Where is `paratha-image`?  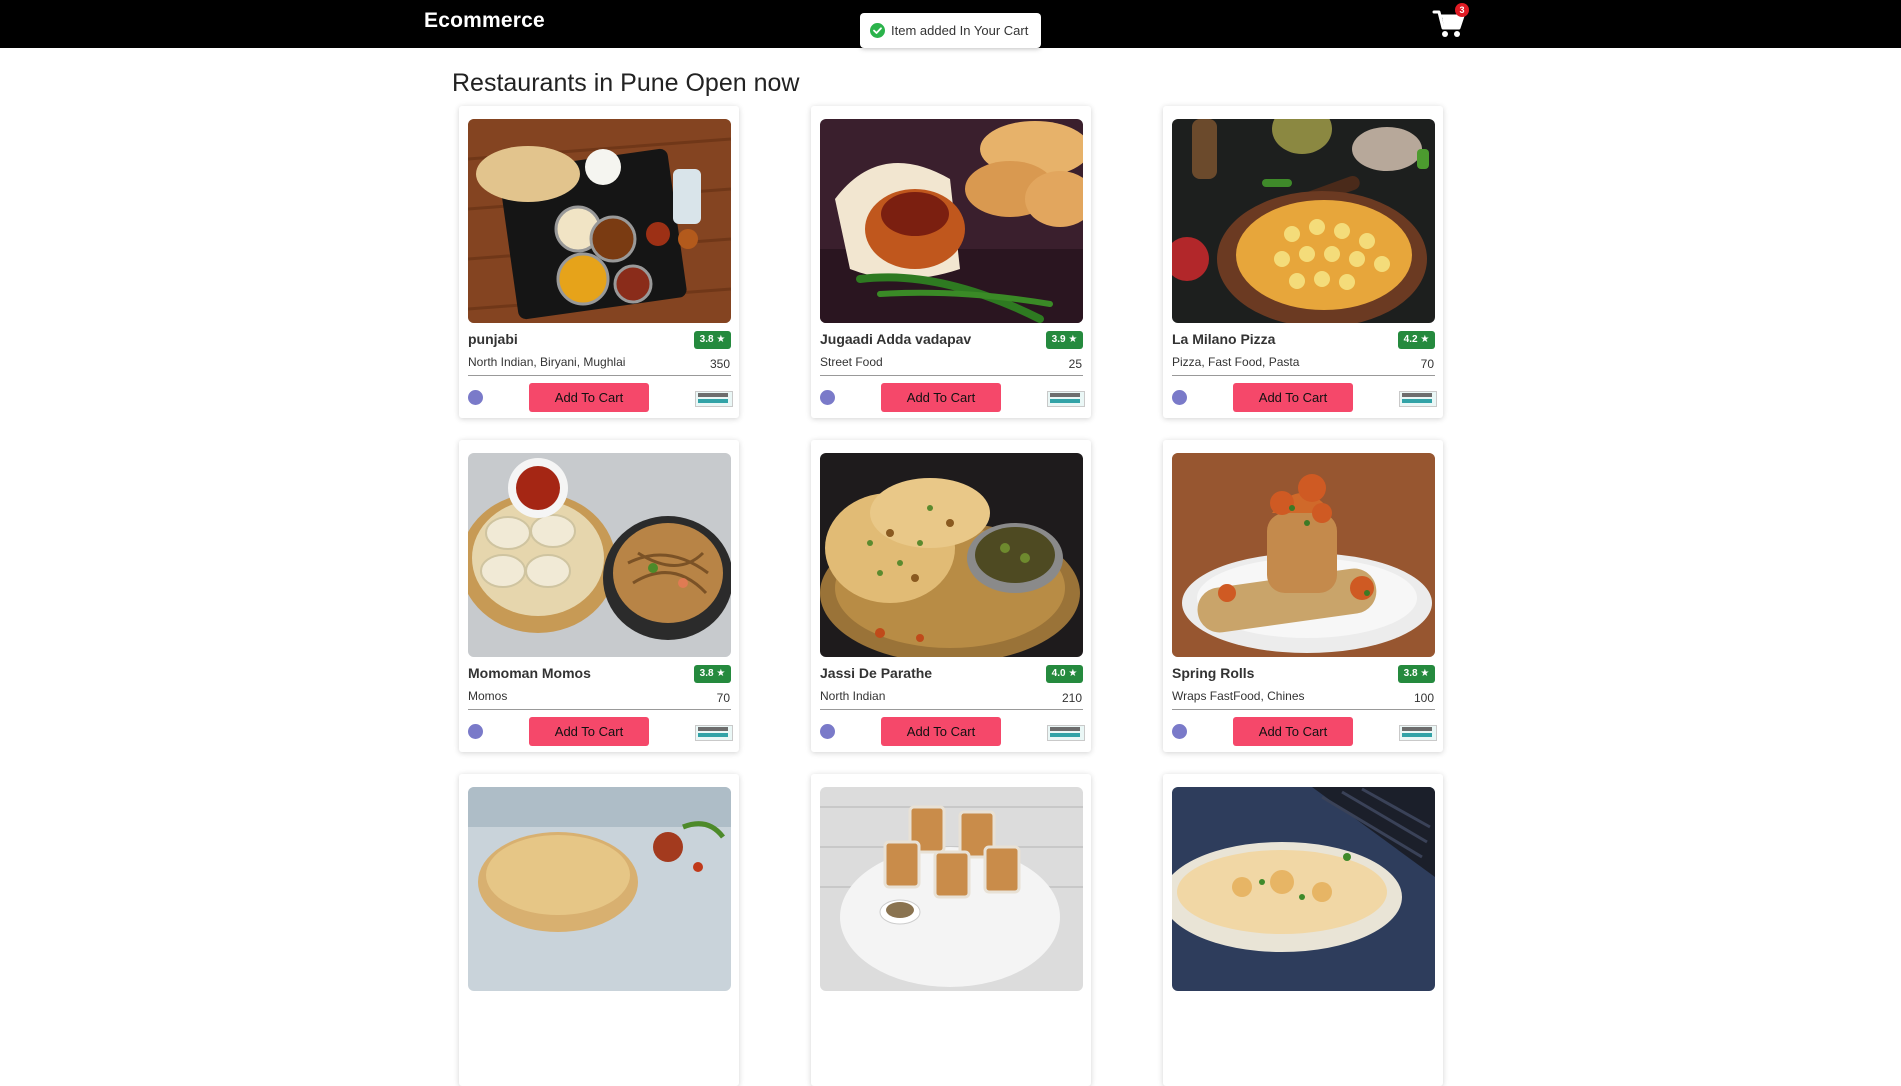 paratha-image is located at coordinates (951, 555).